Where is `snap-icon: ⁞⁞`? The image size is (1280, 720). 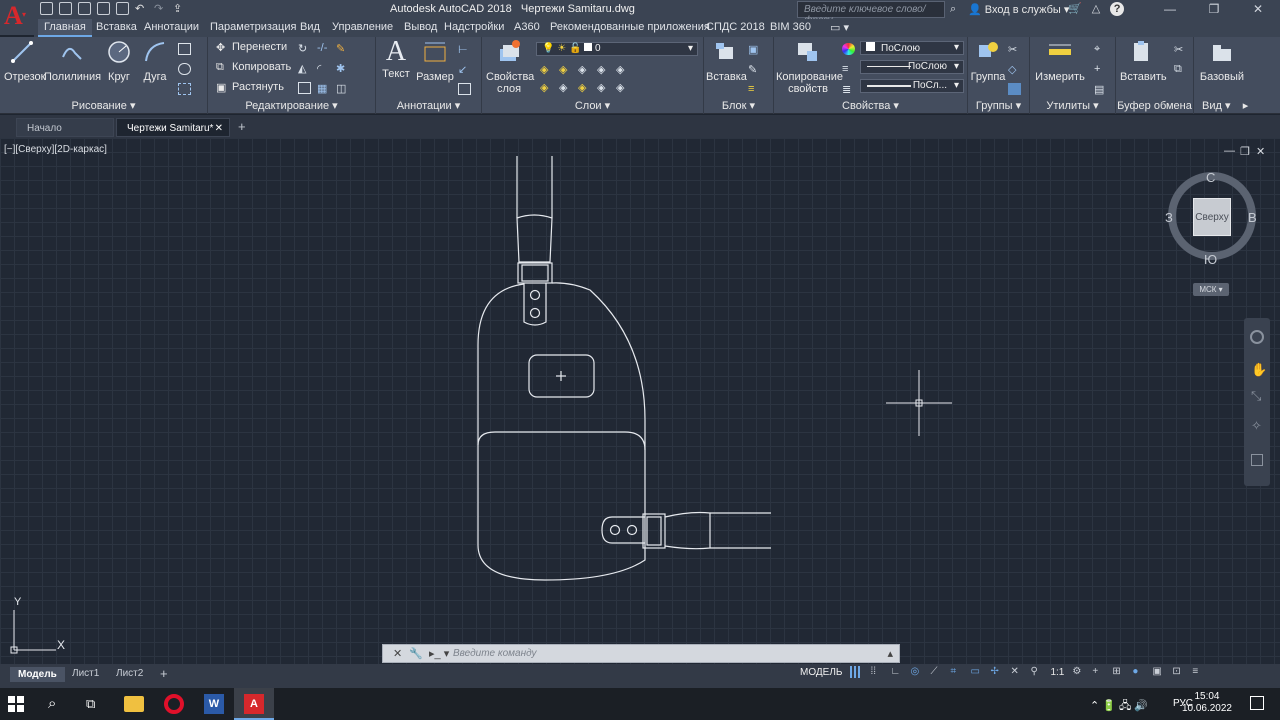 snap-icon: ⁞⁞ is located at coordinates (876, 672).